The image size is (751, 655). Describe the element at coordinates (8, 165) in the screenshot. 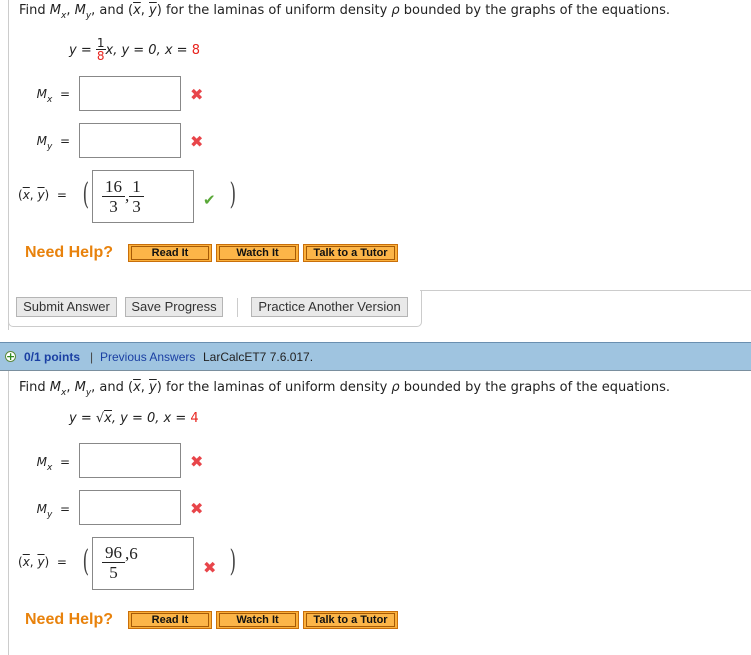

I see `question1-left-border` at that location.